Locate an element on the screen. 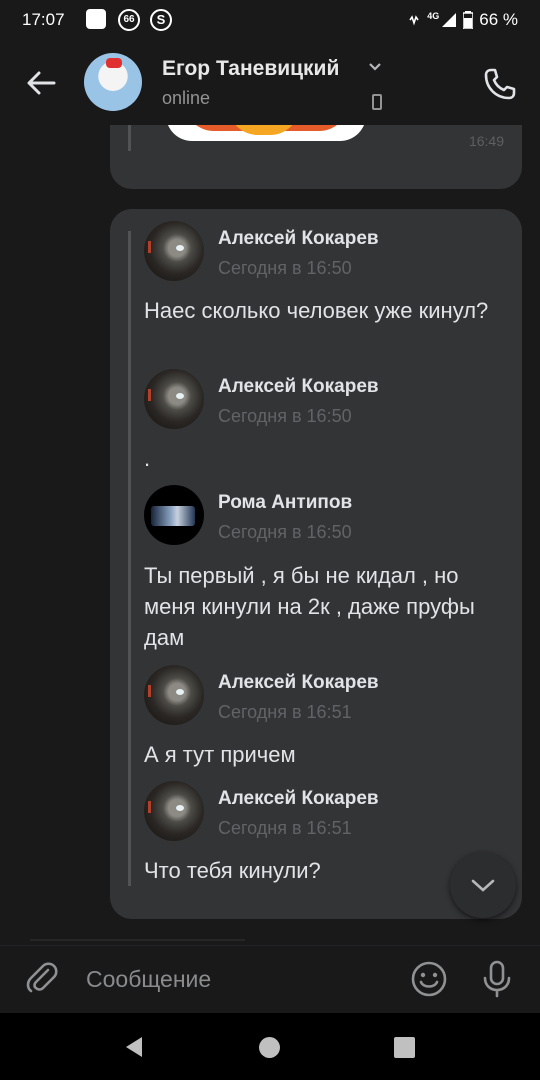 Image resolution: width=540 pixels, height=1080 pixels. message-bubble: 16:49 is located at coordinates (316, 157).